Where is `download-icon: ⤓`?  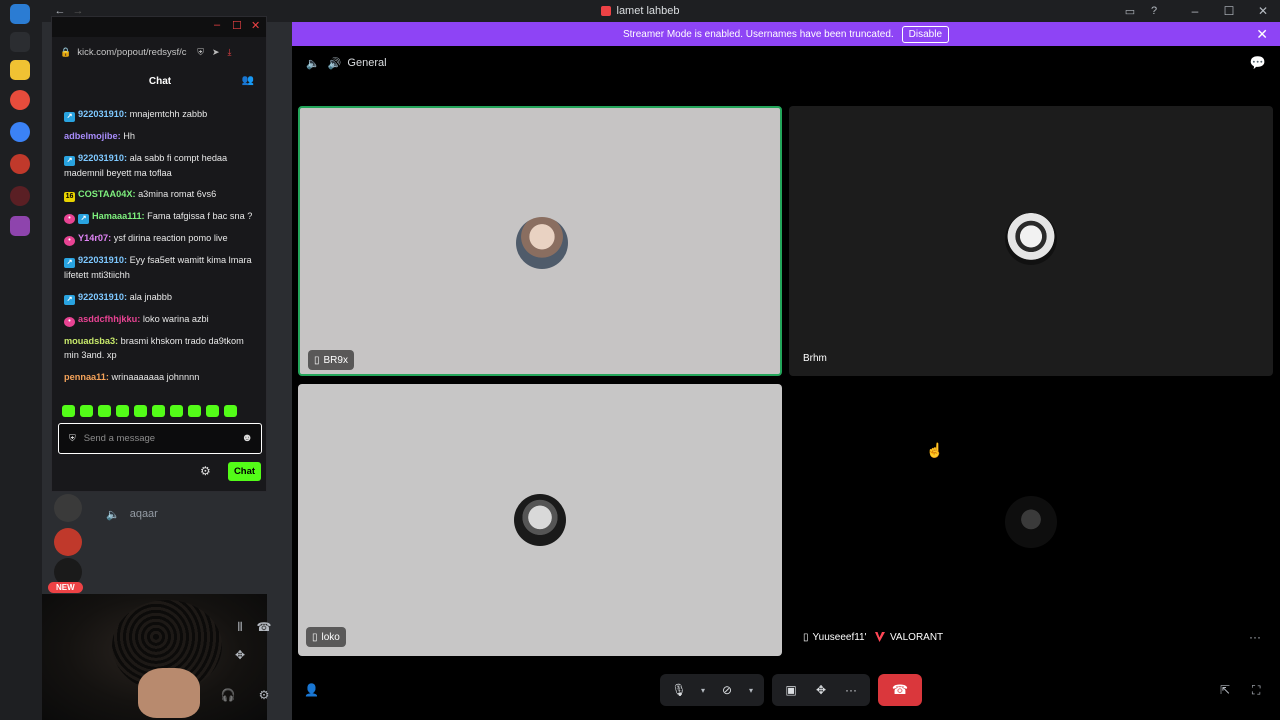
download-icon: ⤓ is located at coordinates (230, 52).